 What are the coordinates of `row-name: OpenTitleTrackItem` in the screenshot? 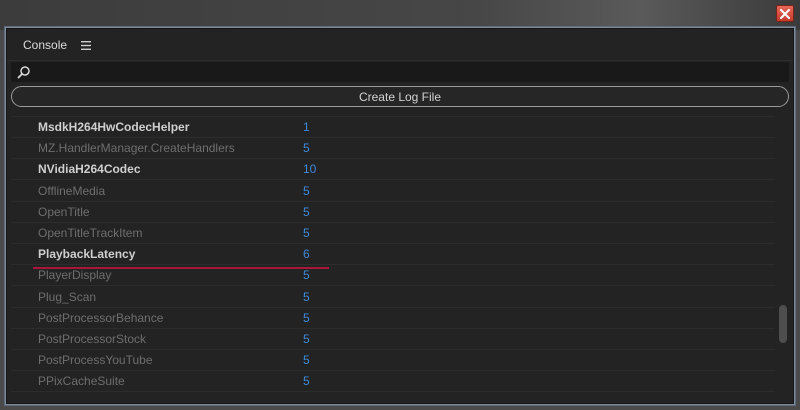 It's located at (90, 233).